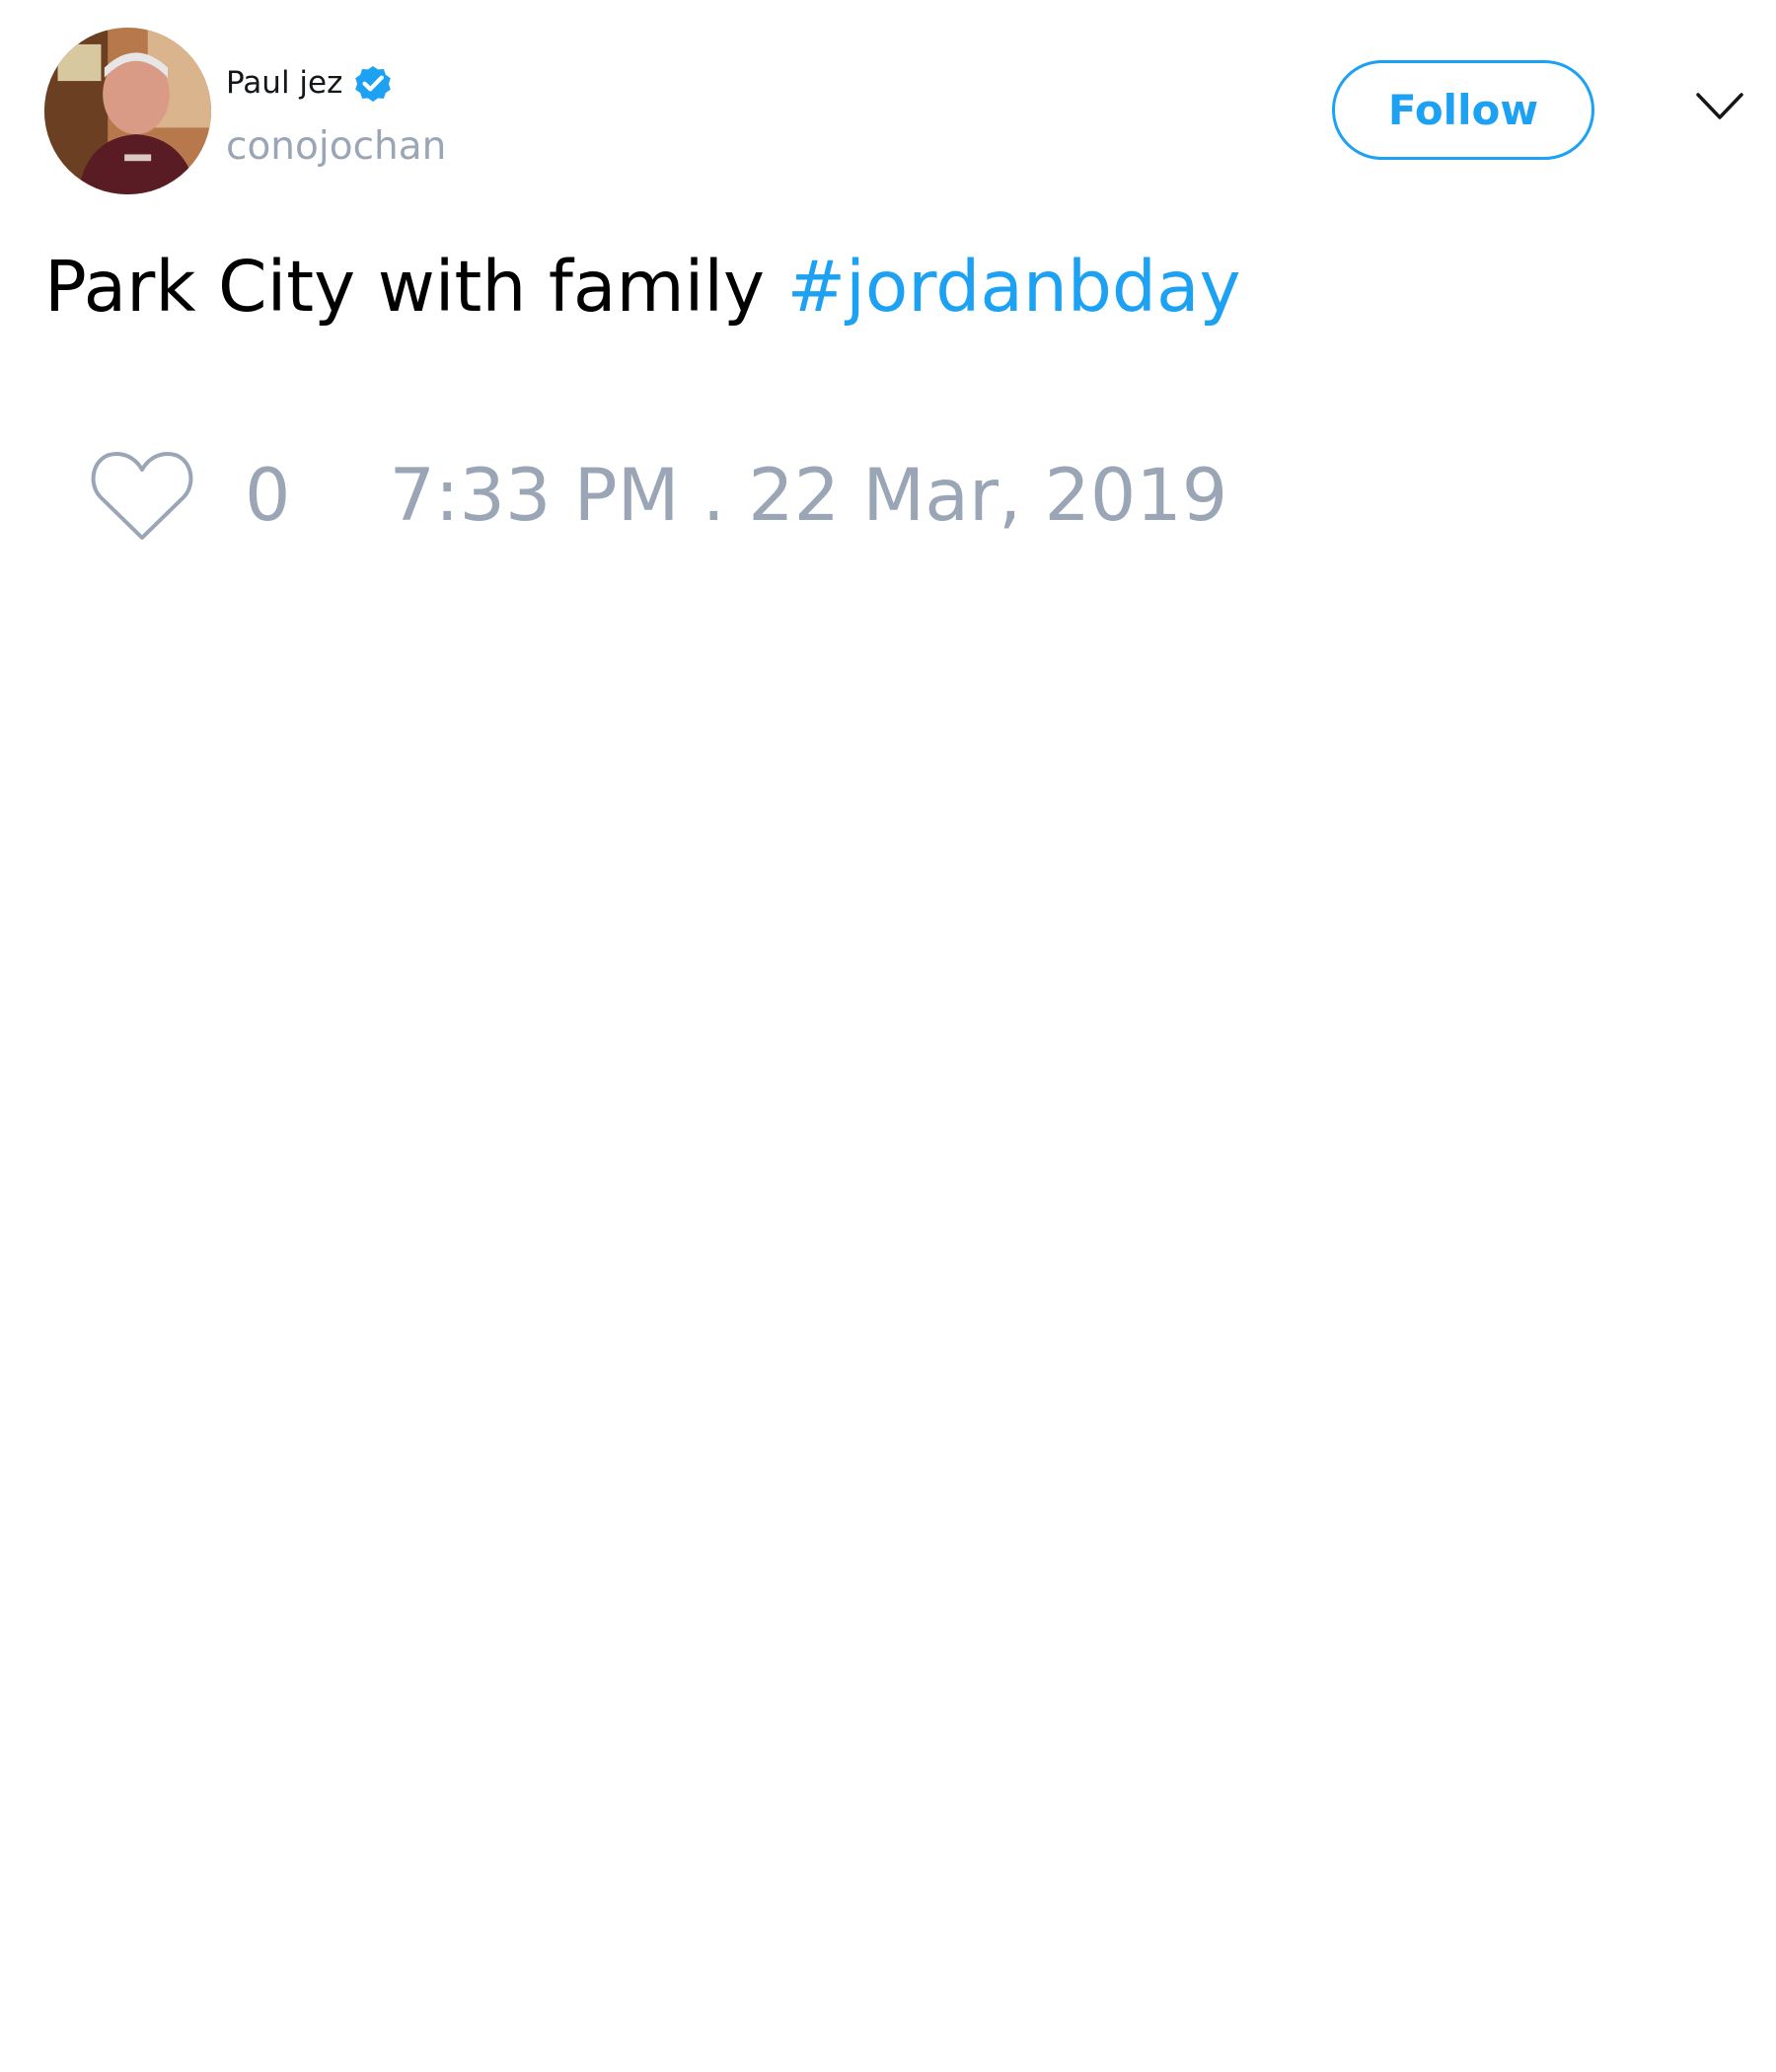 This screenshot has width=1776, height=2072. What do you see at coordinates (1720, 106) in the screenshot?
I see `chevron-down-icon` at bounding box center [1720, 106].